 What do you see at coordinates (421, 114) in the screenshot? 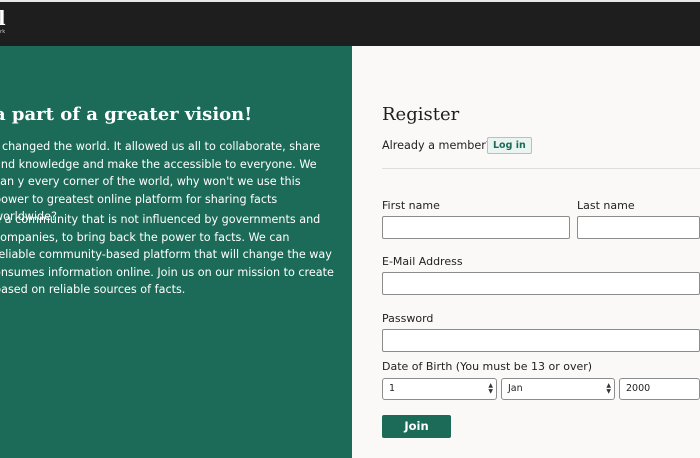
I see `register-title: Register` at bounding box center [421, 114].